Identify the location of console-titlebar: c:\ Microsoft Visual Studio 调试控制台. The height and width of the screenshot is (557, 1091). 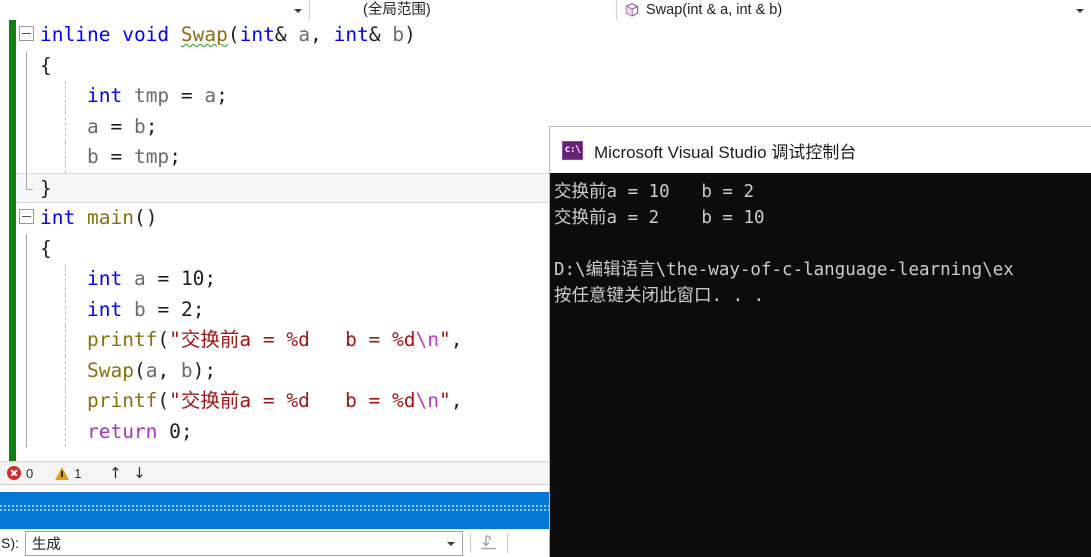
(820, 150).